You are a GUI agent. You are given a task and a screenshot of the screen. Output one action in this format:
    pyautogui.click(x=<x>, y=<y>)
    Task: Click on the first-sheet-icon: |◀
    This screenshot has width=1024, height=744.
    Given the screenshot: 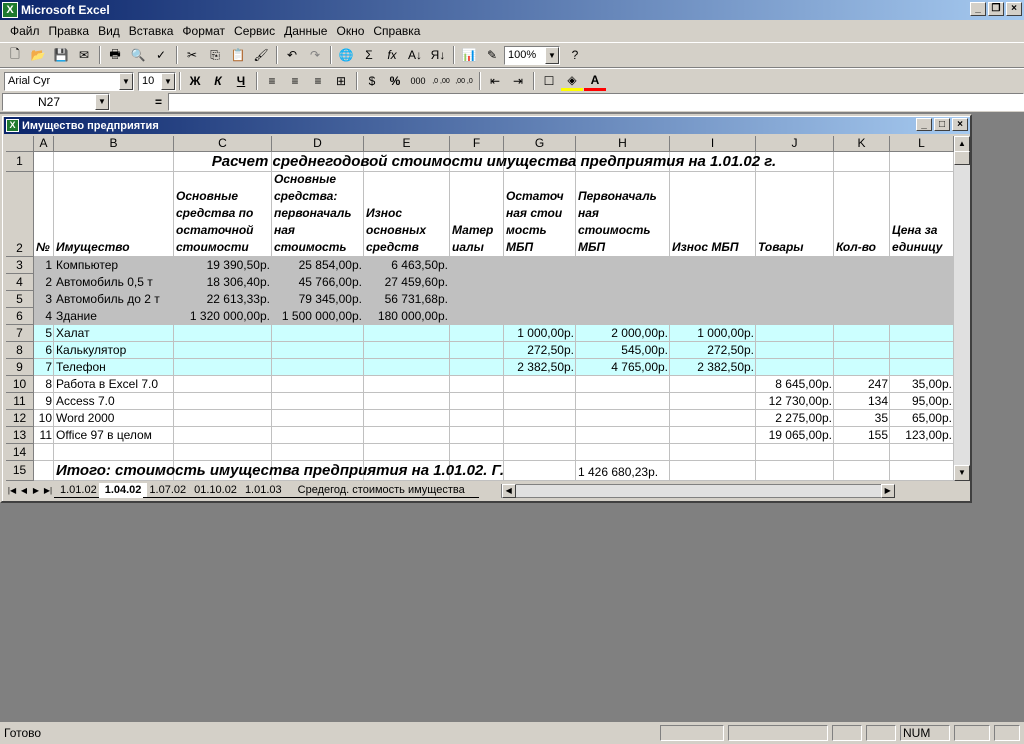 What is the action you would take?
    pyautogui.click(x=12, y=491)
    